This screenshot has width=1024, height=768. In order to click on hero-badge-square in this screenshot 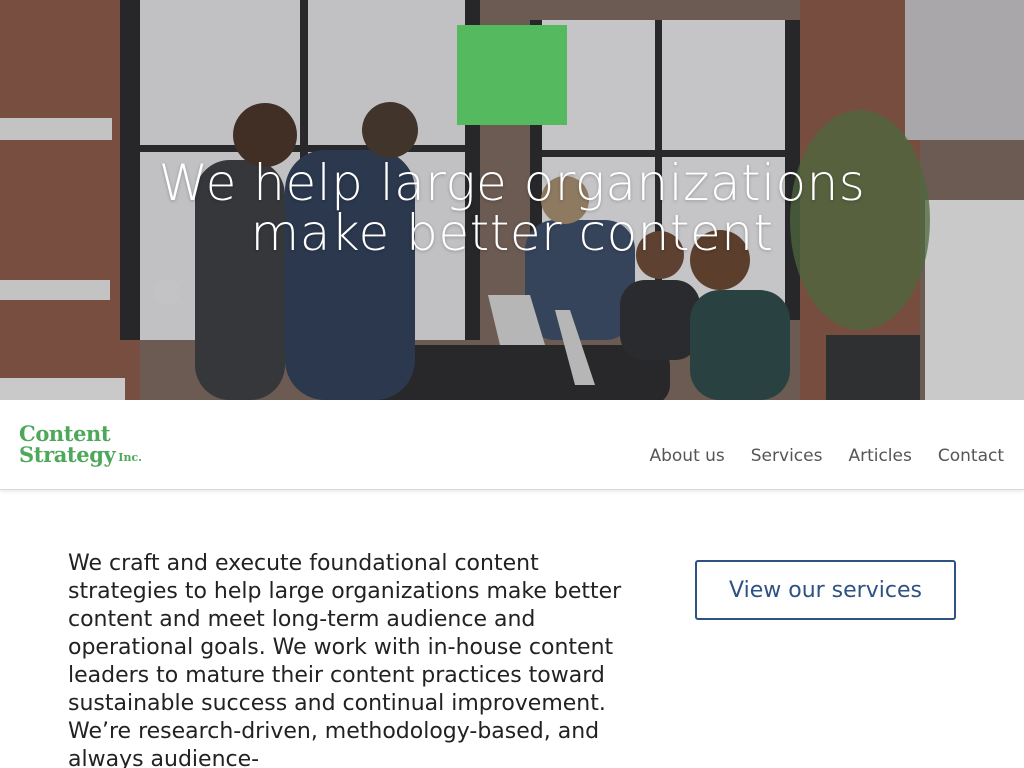, I will do `click(512, 75)`.